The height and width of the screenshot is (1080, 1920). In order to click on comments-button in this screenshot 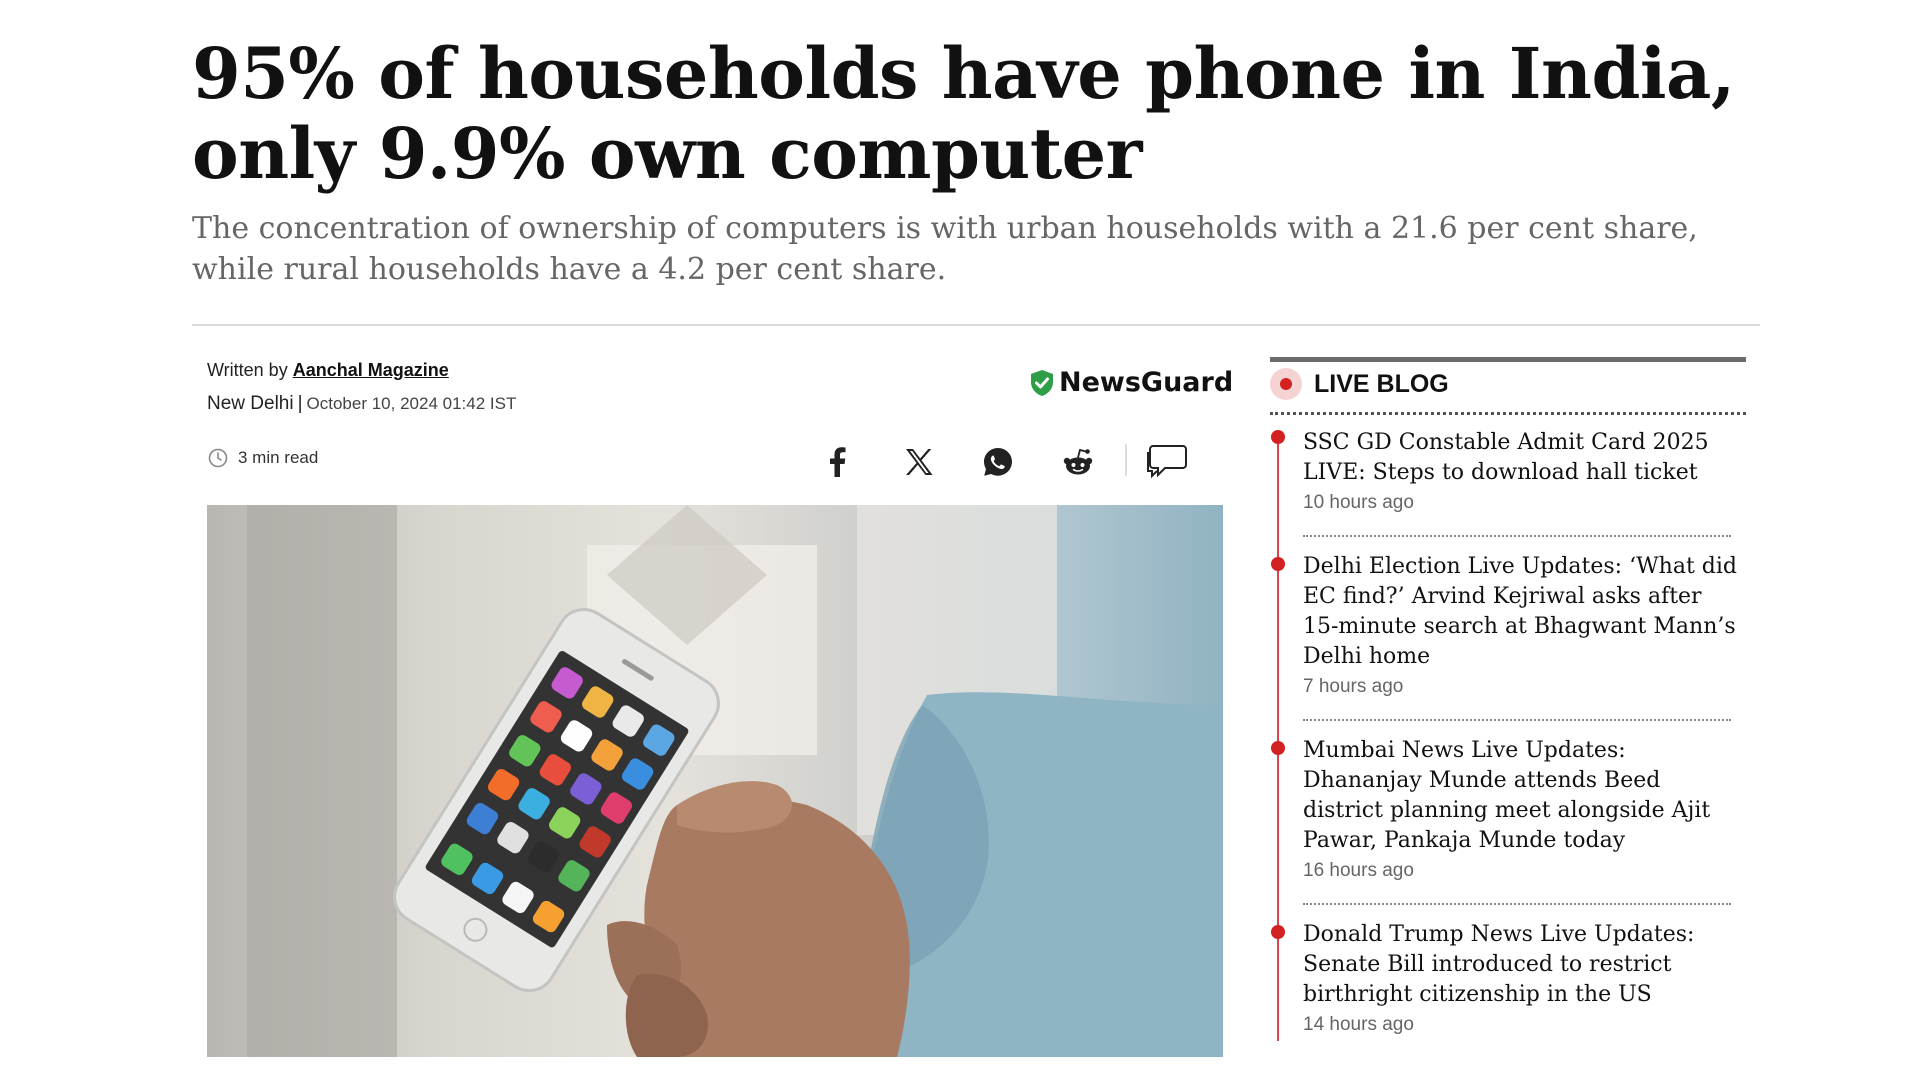, I will do `click(1167, 462)`.